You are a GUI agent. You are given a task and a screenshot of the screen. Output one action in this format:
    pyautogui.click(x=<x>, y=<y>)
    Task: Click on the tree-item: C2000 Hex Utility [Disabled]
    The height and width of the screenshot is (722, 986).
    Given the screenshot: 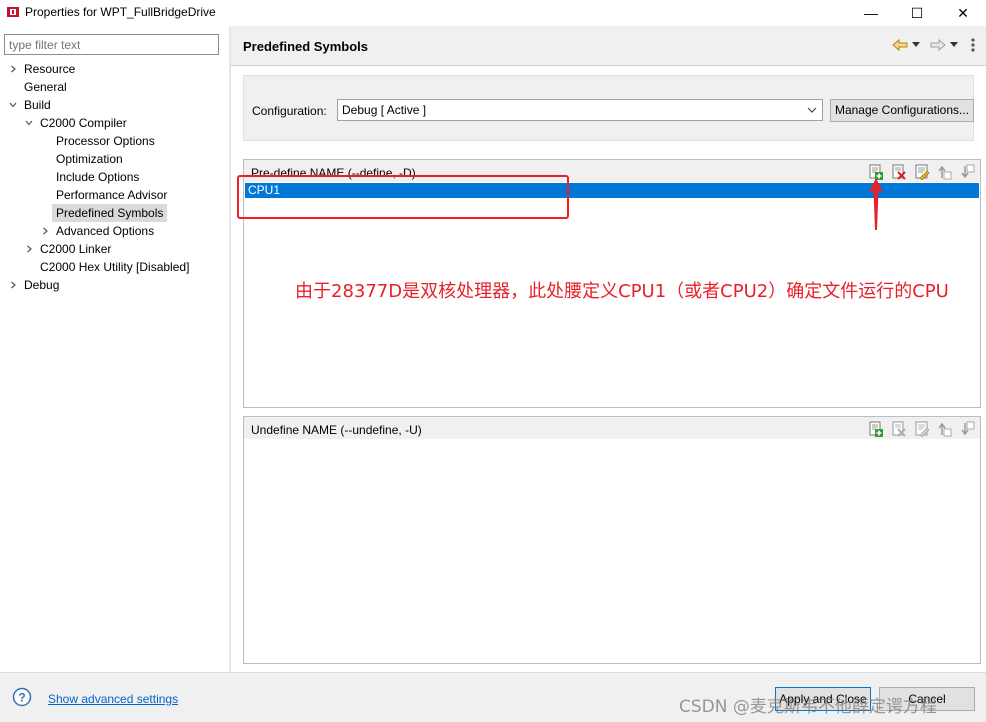 What is the action you would take?
    pyautogui.click(x=114, y=267)
    